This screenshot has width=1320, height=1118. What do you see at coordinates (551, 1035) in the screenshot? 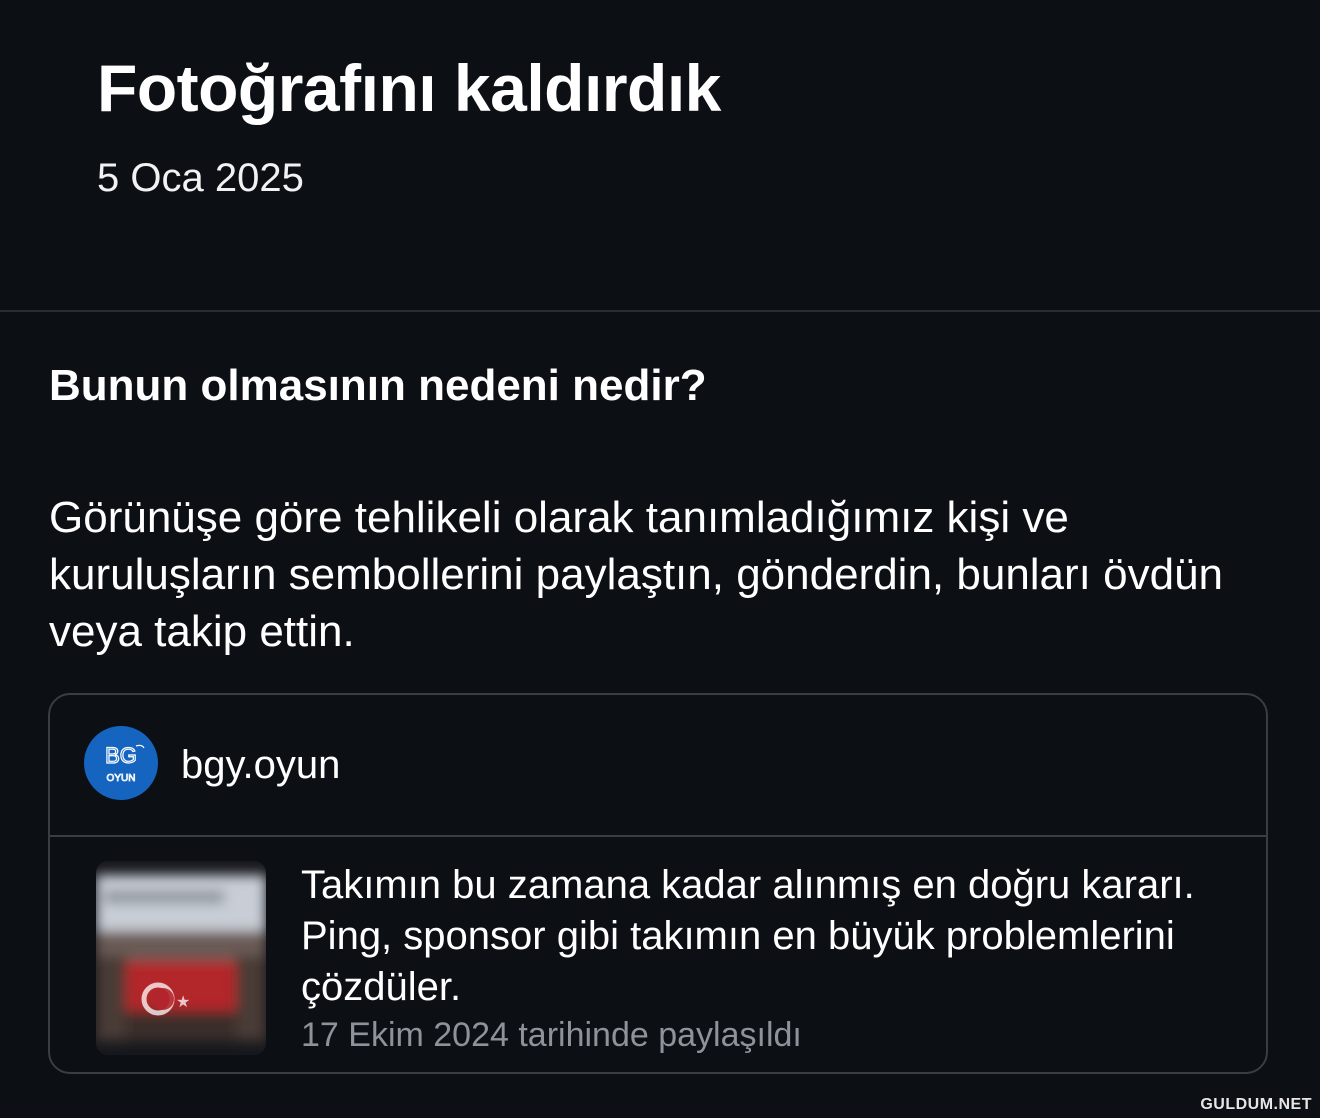
I see `post-shared-date: 17 Ekim 2024 tarihinde paylaşıldı` at bounding box center [551, 1035].